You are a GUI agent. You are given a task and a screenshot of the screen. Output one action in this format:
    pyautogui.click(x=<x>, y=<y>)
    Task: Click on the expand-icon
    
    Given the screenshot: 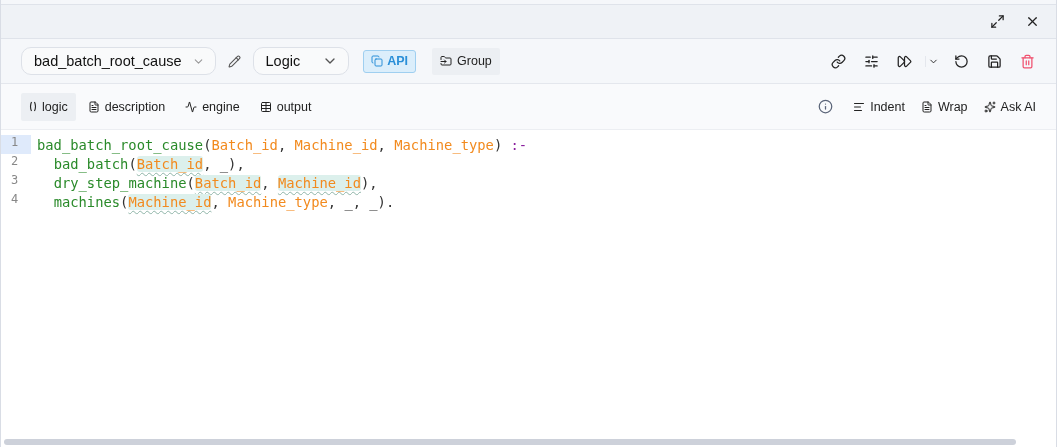 What is the action you would take?
    pyautogui.click(x=997, y=21)
    